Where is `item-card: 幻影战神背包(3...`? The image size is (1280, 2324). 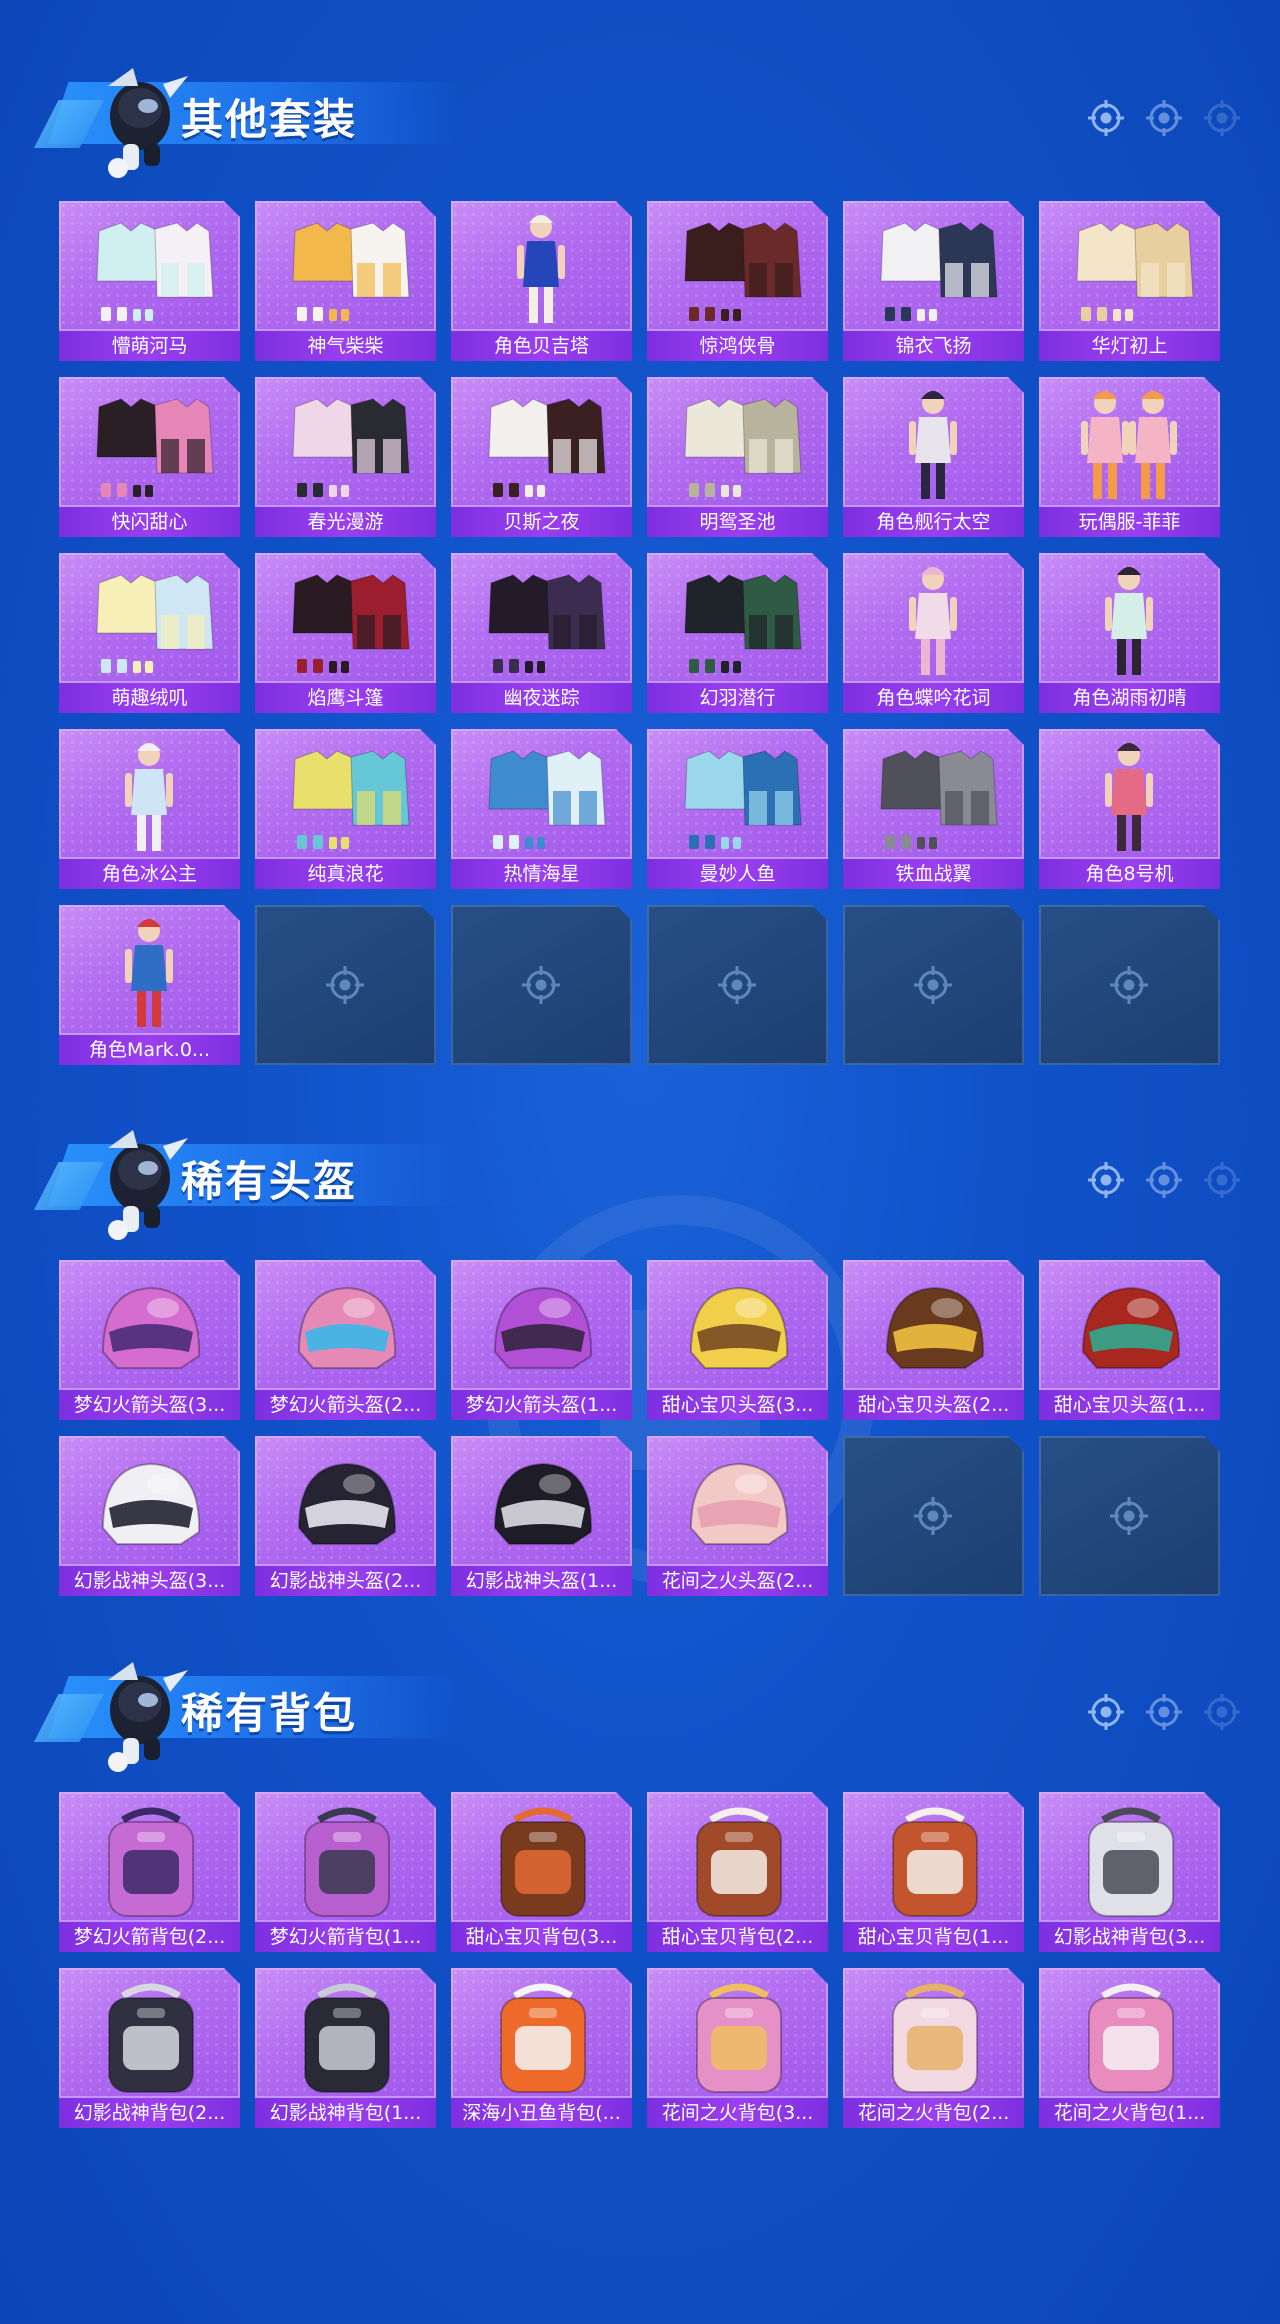 item-card: 幻影战神背包(3... is located at coordinates (1129, 1872).